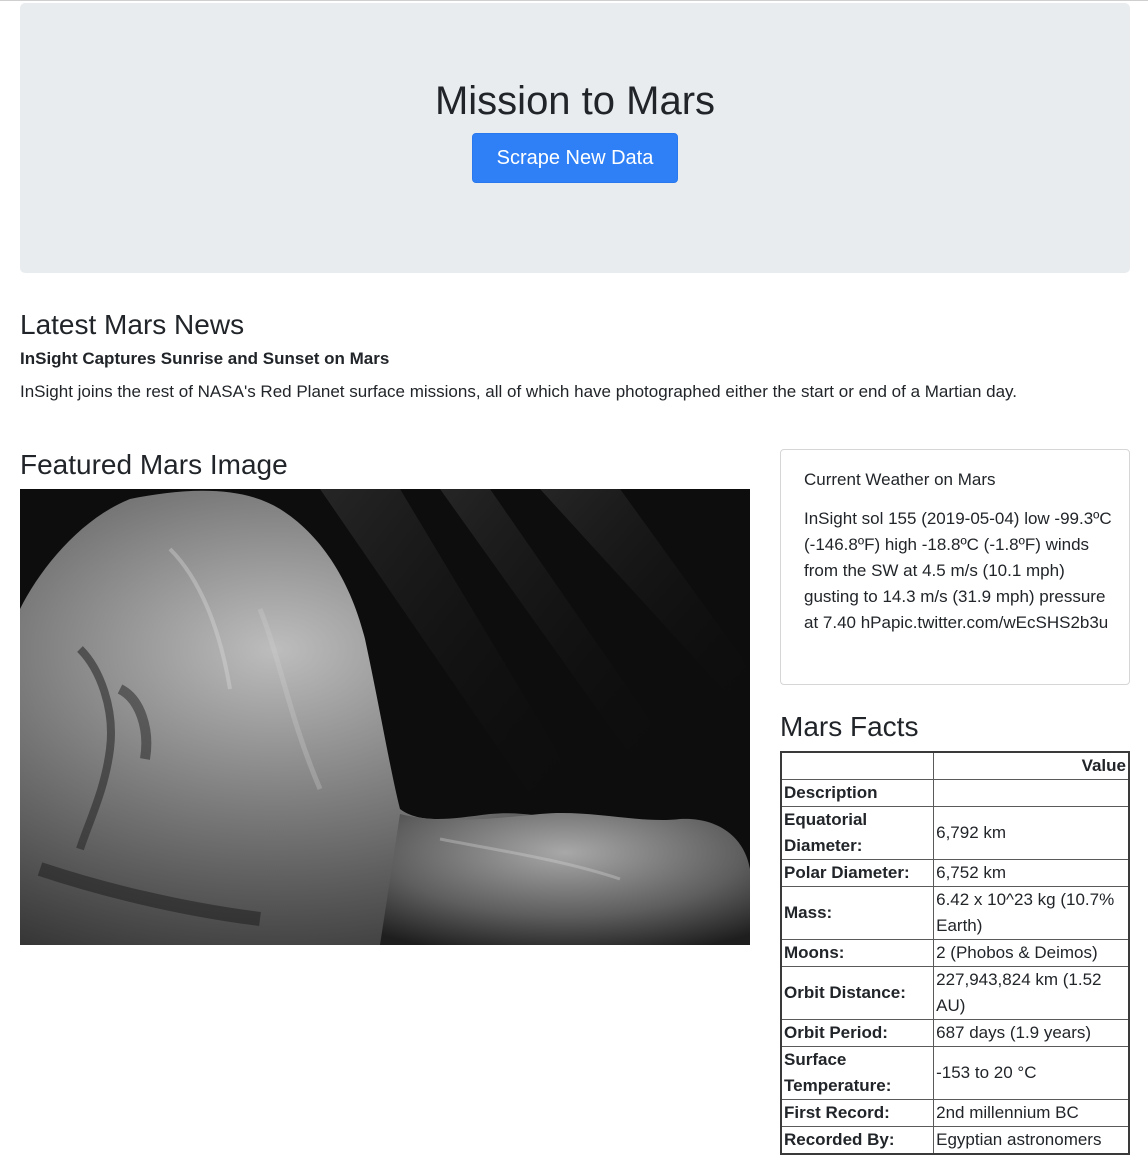 The height and width of the screenshot is (1168, 1148). I want to click on table-row: Mass: 6.42 x 10^23 kg (10.7% Earth), so click(955, 913).